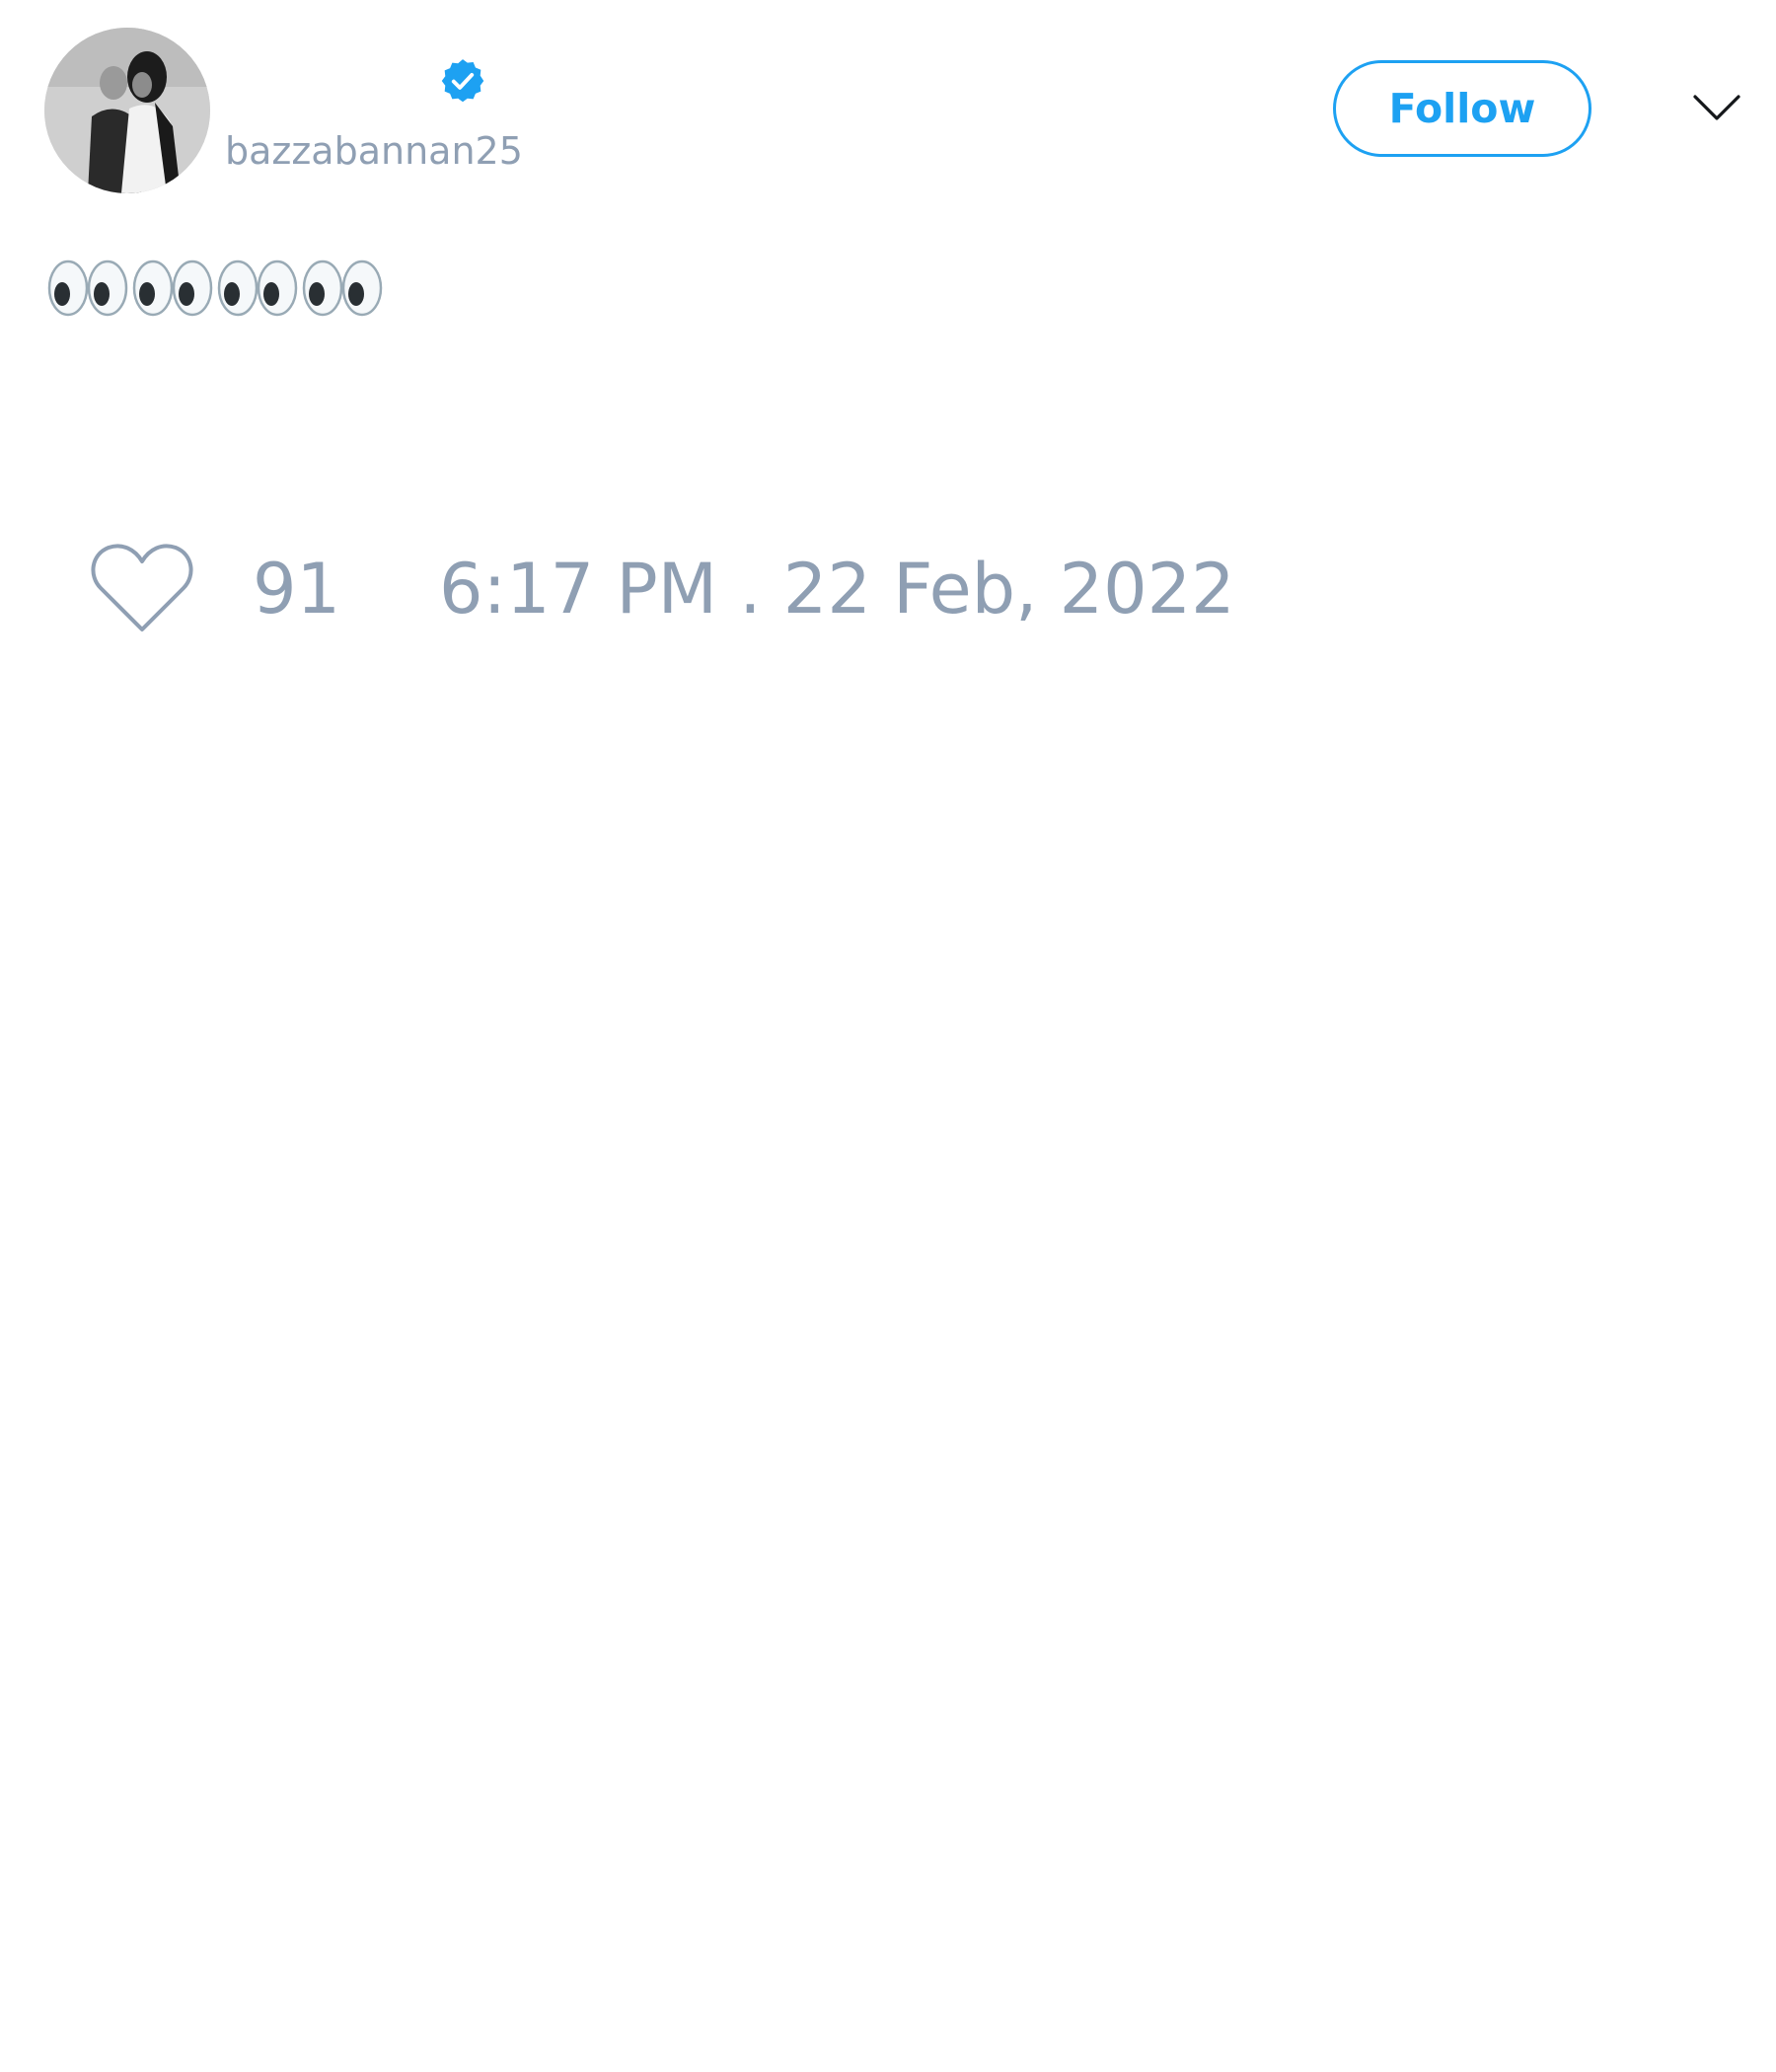 This screenshot has height=2072, width=1776. I want to click on chevron-down-icon, so click(1717, 109).